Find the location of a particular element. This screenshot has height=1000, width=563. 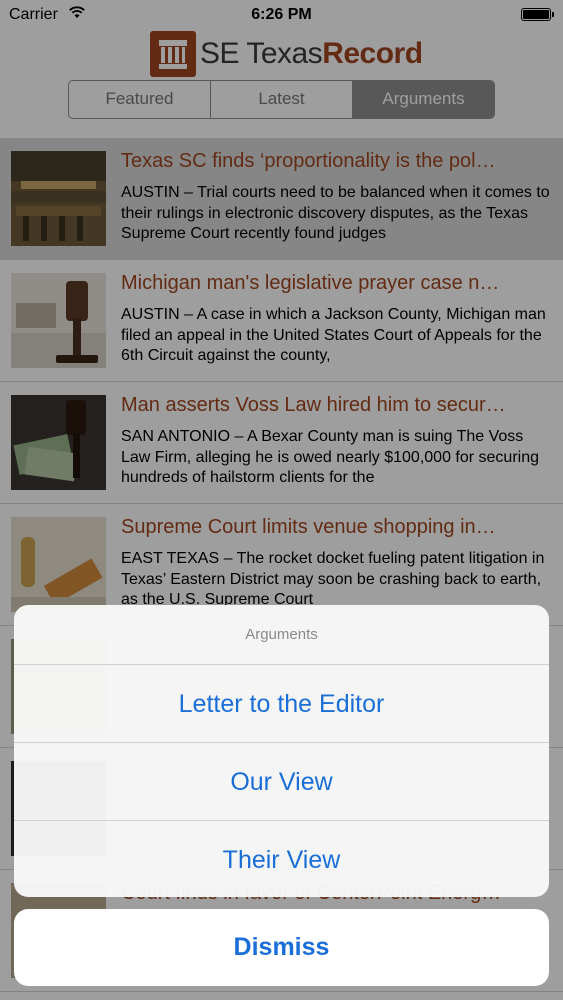

dismiss-button: Dismiss is located at coordinates (281, 947).